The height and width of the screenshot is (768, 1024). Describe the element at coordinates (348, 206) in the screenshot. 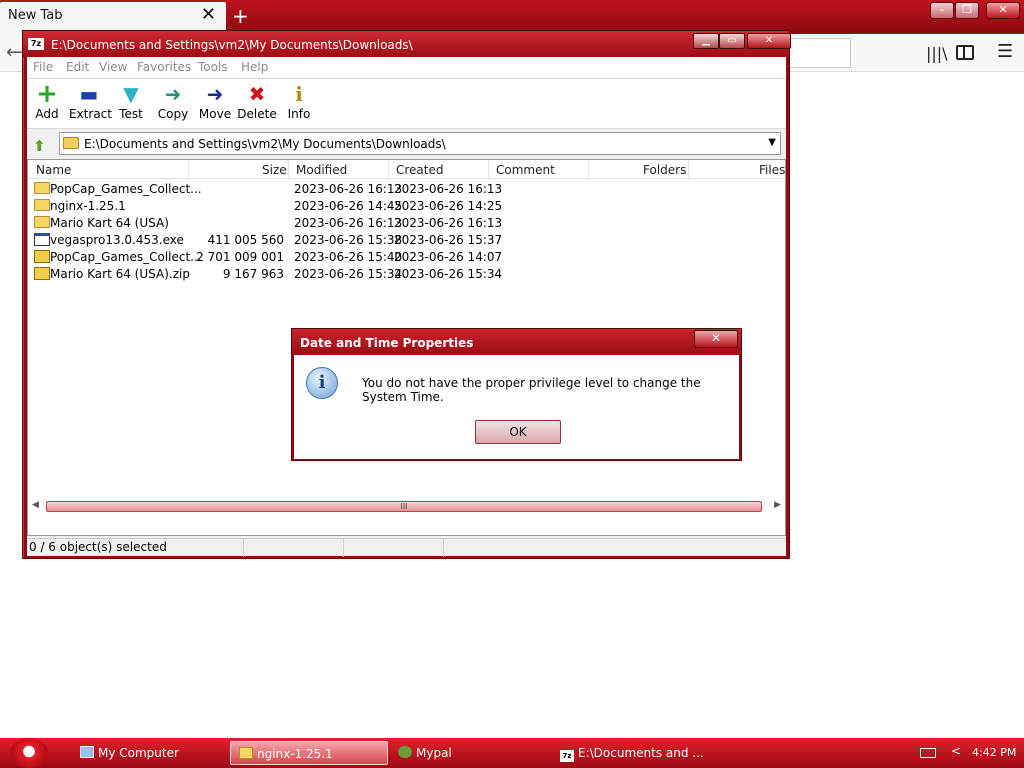

I see `file-modified: 2023-06-26 14:45` at that location.